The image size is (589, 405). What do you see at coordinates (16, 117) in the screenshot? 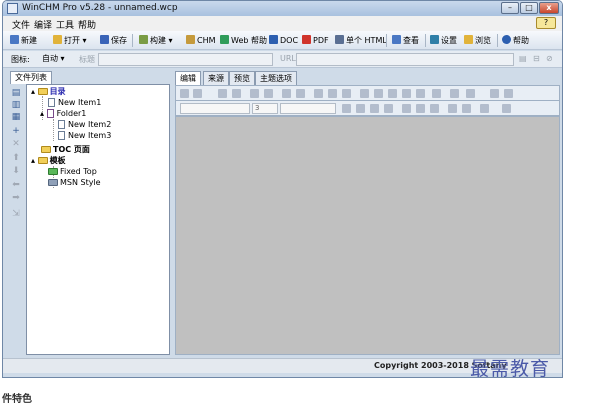
I see `add-child-icon: ▦` at bounding box center [16, 117].